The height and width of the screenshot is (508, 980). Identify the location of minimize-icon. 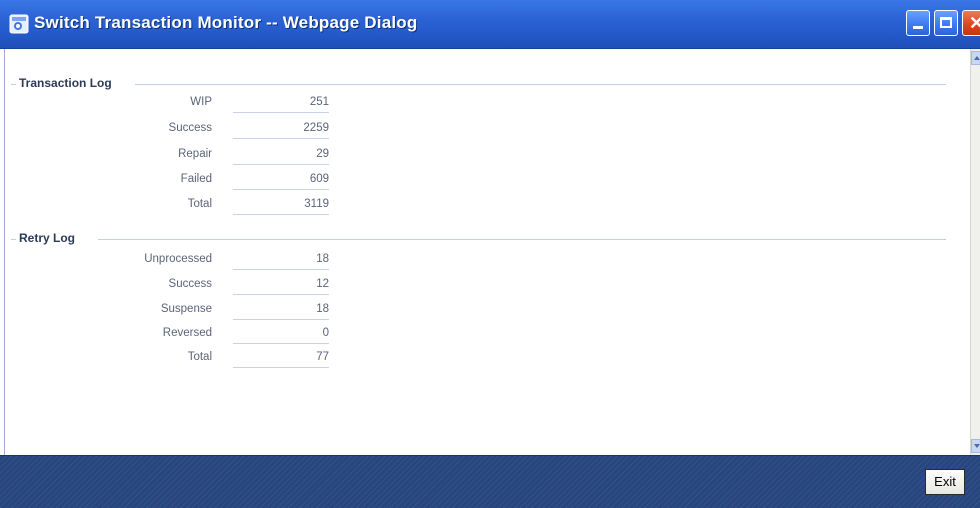
(918, 27).